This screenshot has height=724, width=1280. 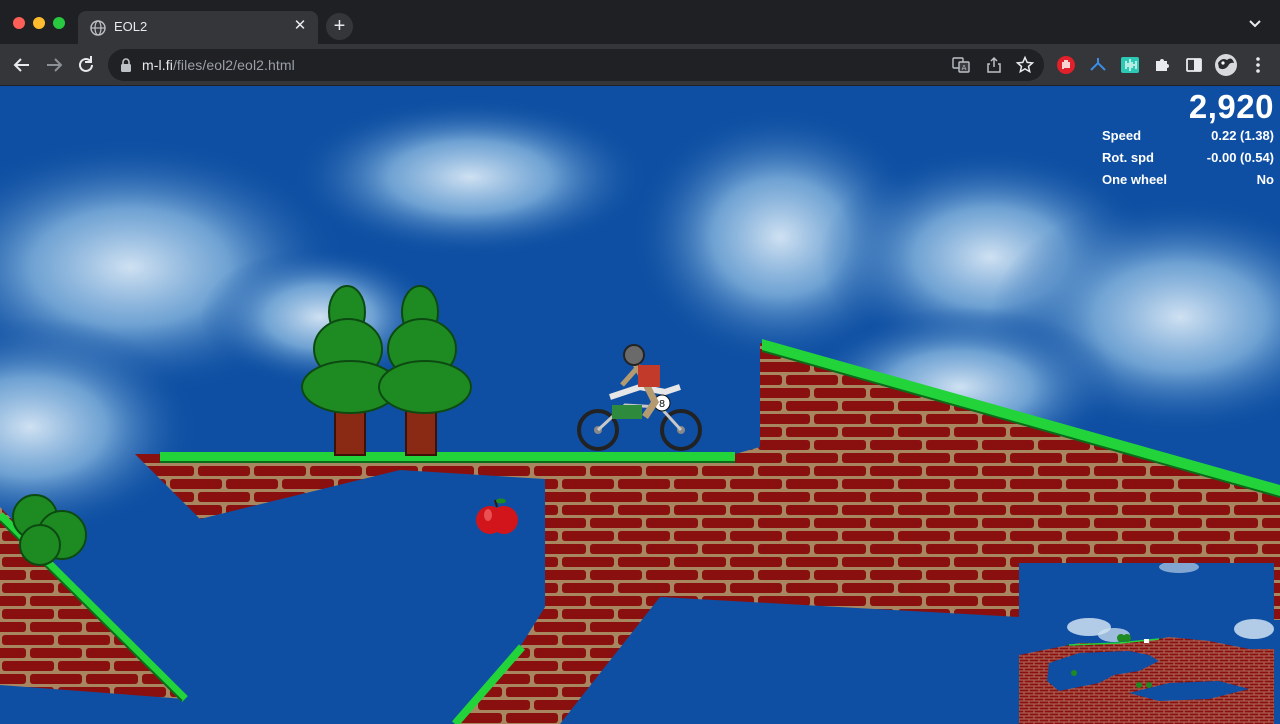 What do you see at coordinates (19, 23) in the screenshot?
I see `close-window-button` at bounding box center [19, 23].